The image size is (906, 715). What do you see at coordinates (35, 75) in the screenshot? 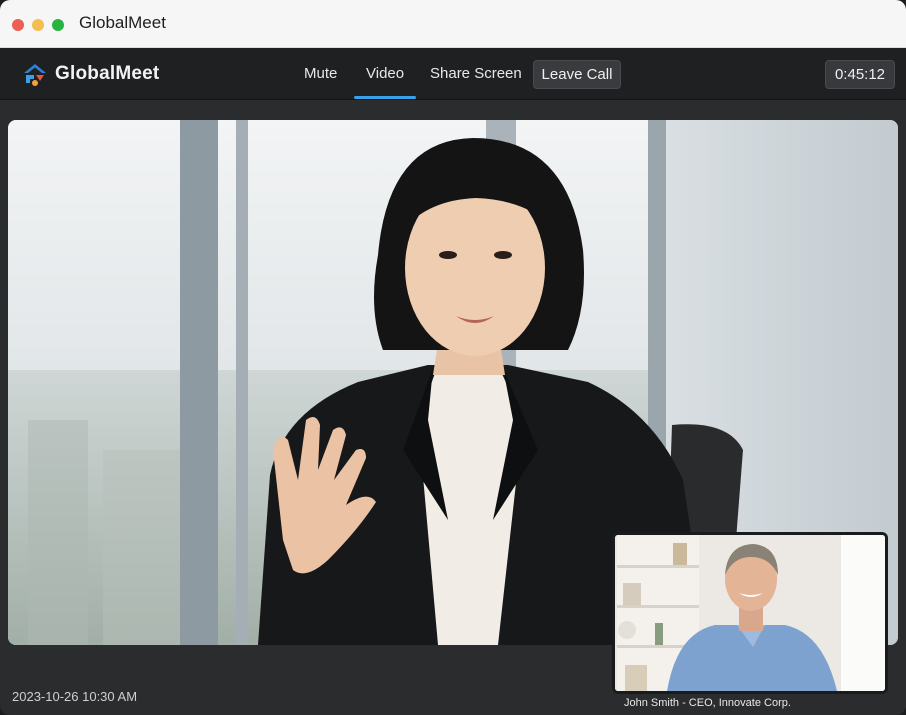
I see `globalmeet-logo-icon` at bounding box center [35, 75].